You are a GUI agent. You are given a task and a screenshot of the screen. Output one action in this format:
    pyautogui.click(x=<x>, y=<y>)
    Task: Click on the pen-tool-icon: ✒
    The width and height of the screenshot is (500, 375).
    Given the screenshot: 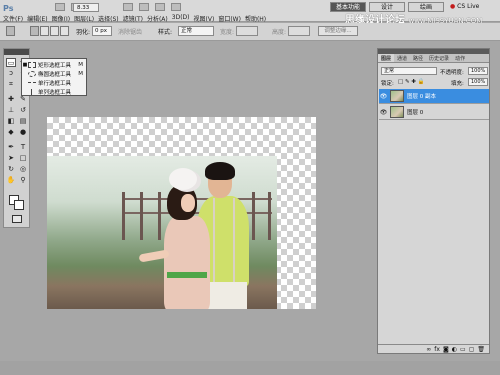 What is the action you would take?
    pyautogui.click(x=11, y=147)
    